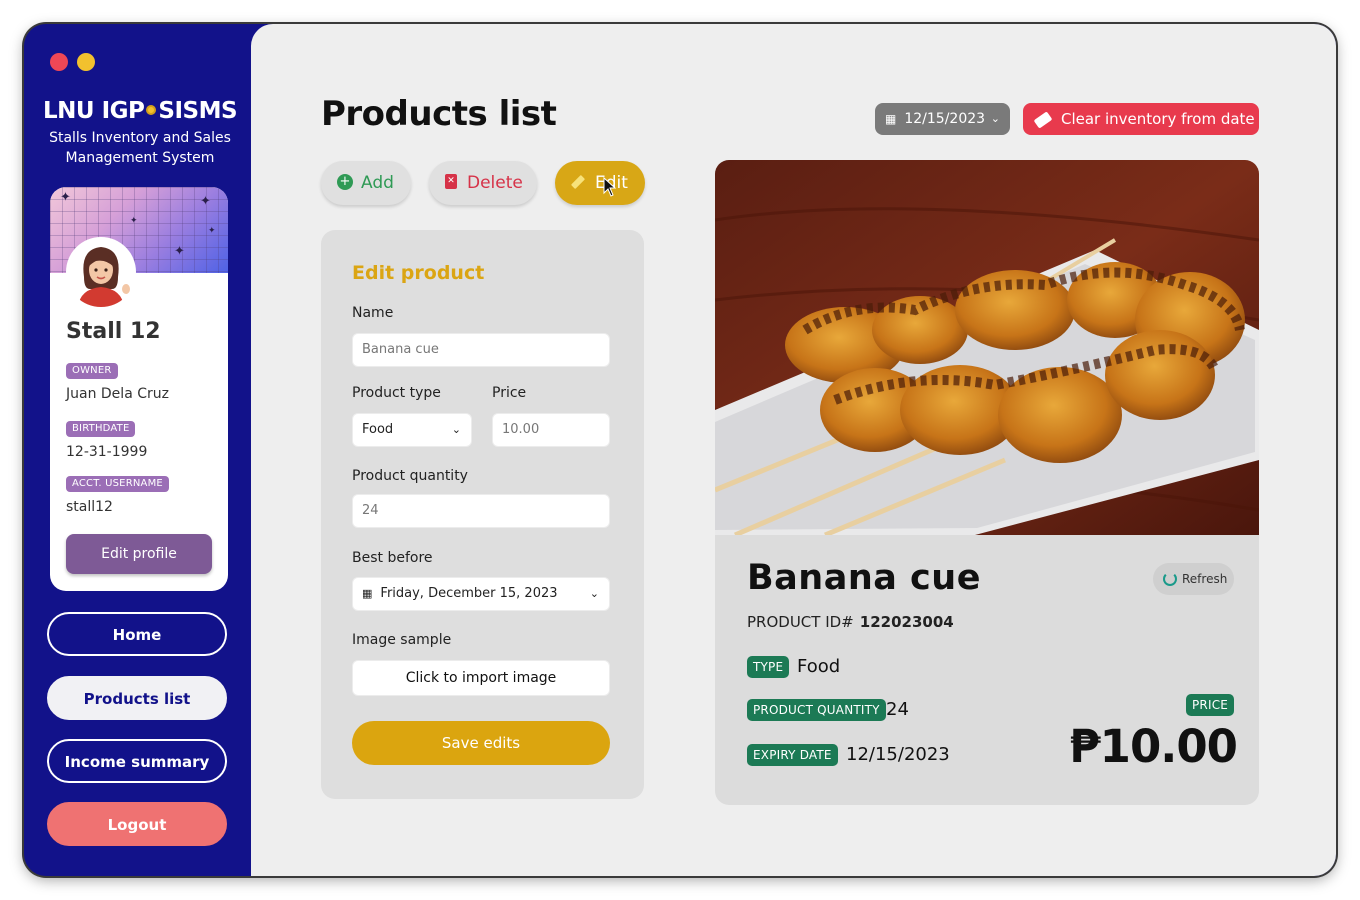 This screenshot has width=1360, height=900. I want to click on add-button: + Add, so click(366, 183).